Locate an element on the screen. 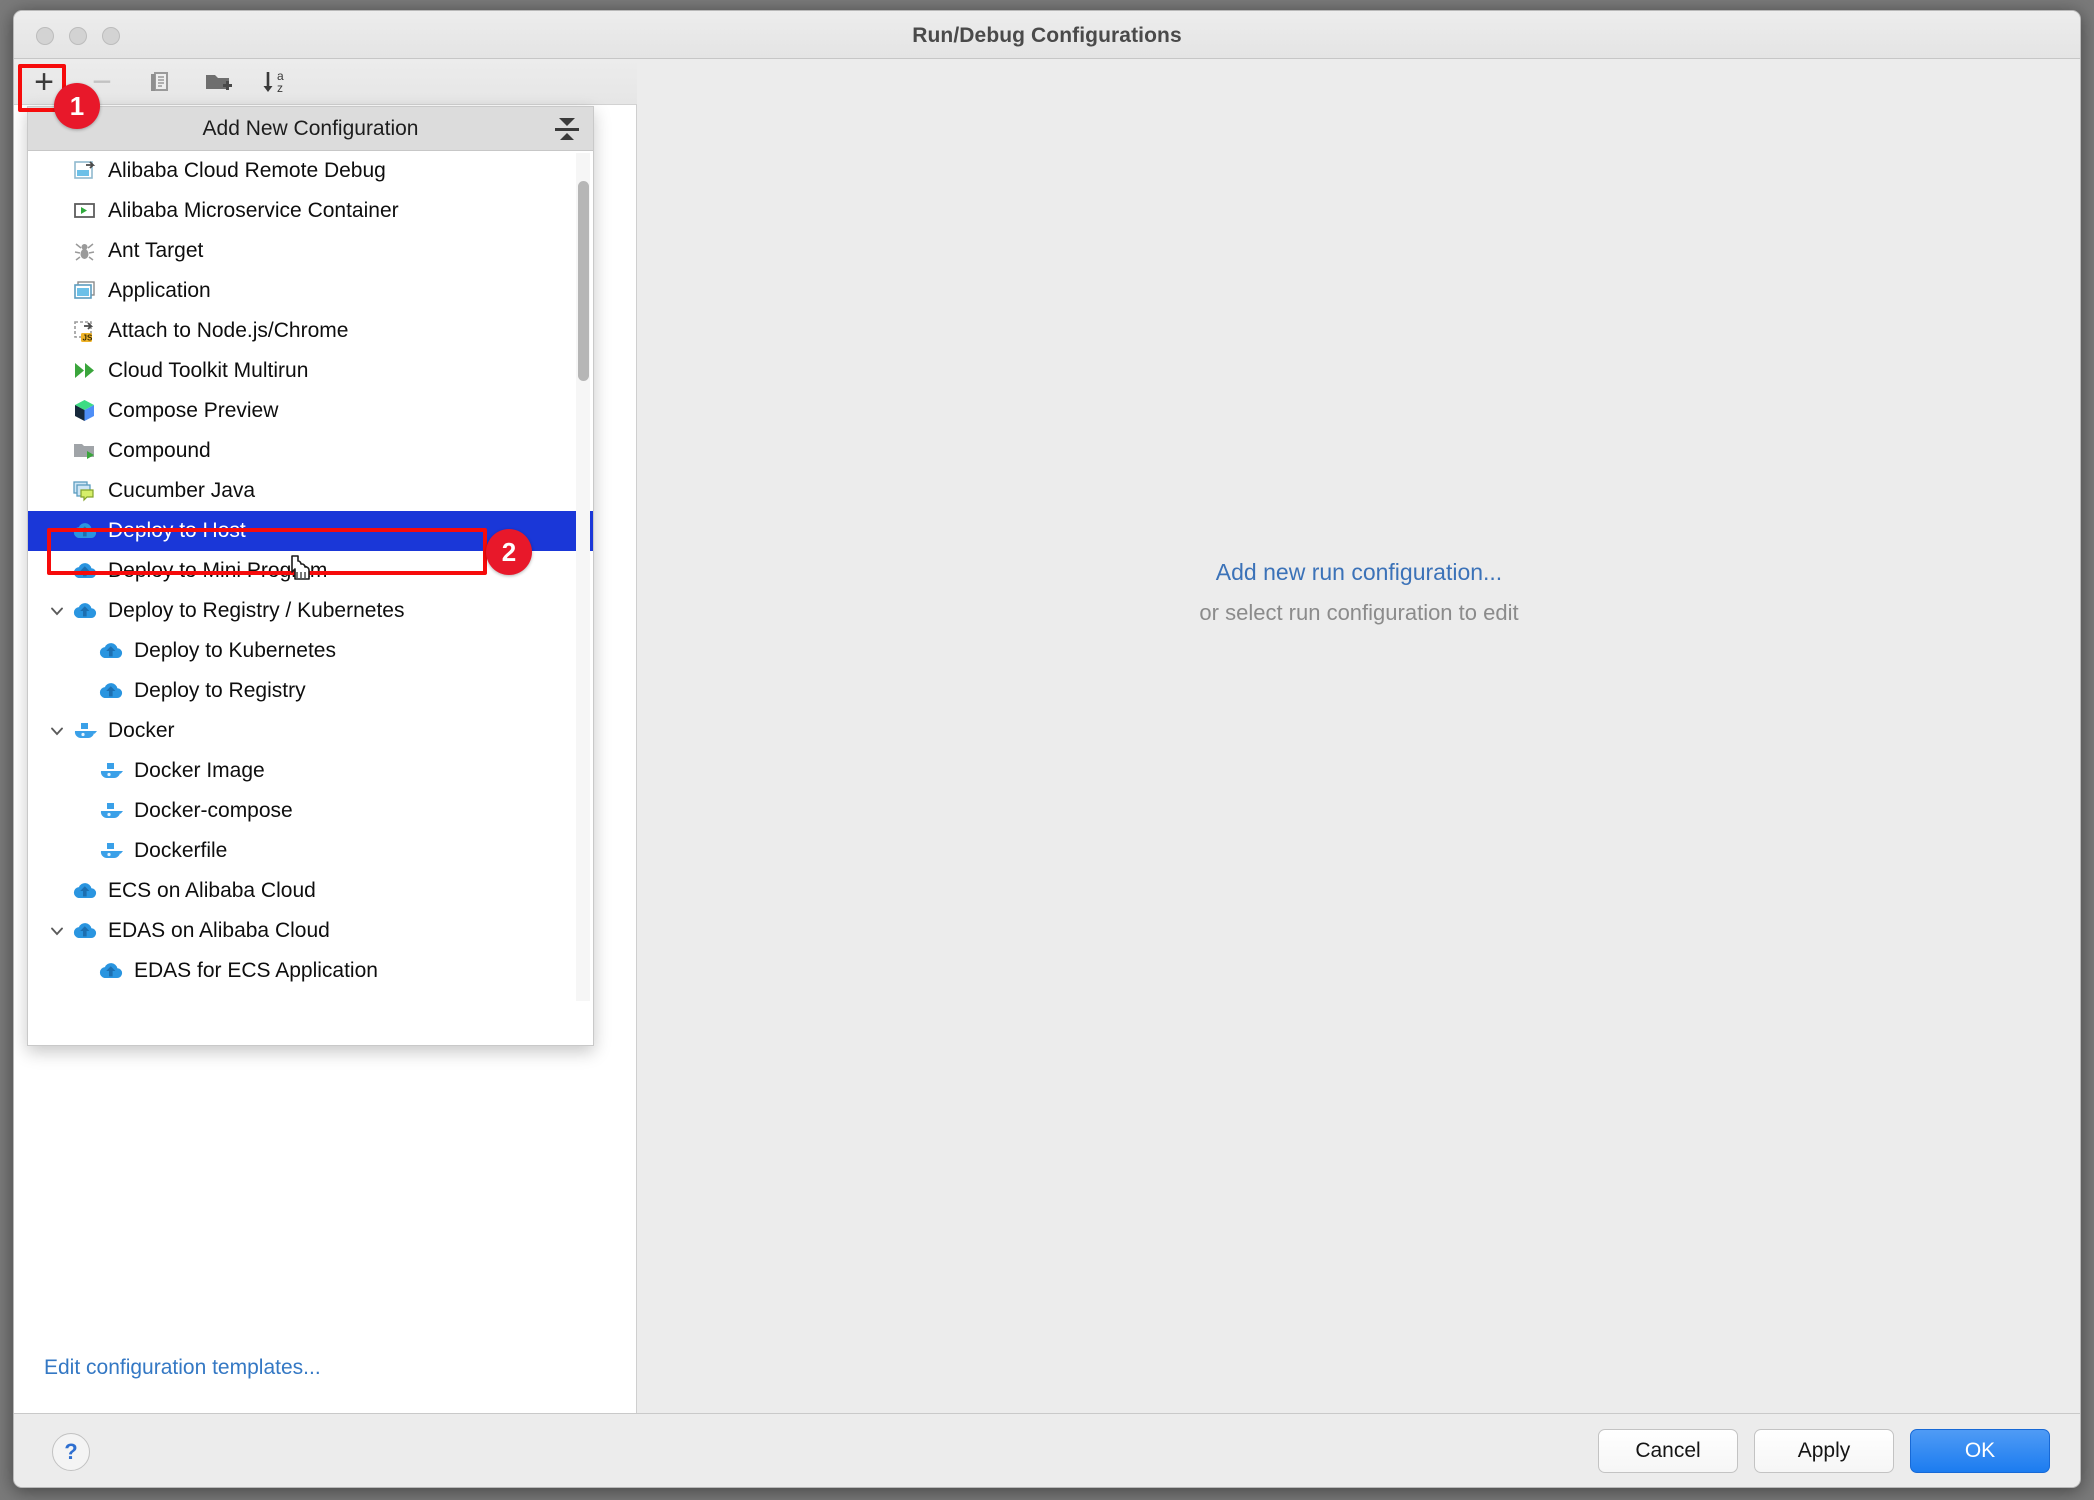  list-item-label: Cucumber Java is located at coordinates (182, 490).